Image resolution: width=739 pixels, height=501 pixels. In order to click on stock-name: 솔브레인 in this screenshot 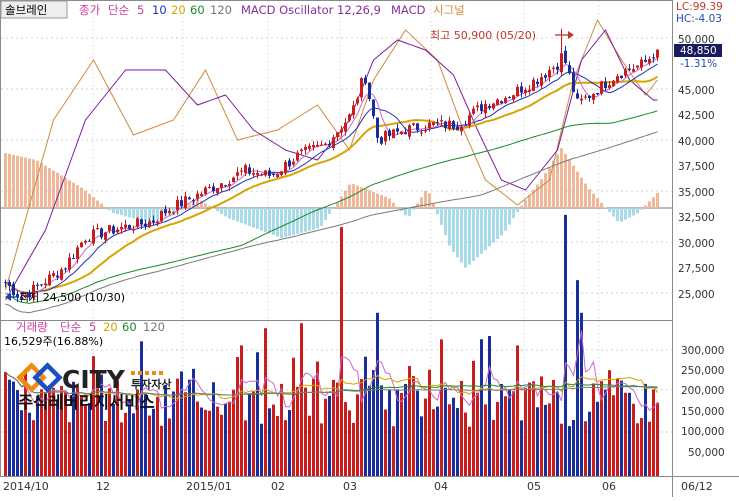, I will do `click(26, 10)`.